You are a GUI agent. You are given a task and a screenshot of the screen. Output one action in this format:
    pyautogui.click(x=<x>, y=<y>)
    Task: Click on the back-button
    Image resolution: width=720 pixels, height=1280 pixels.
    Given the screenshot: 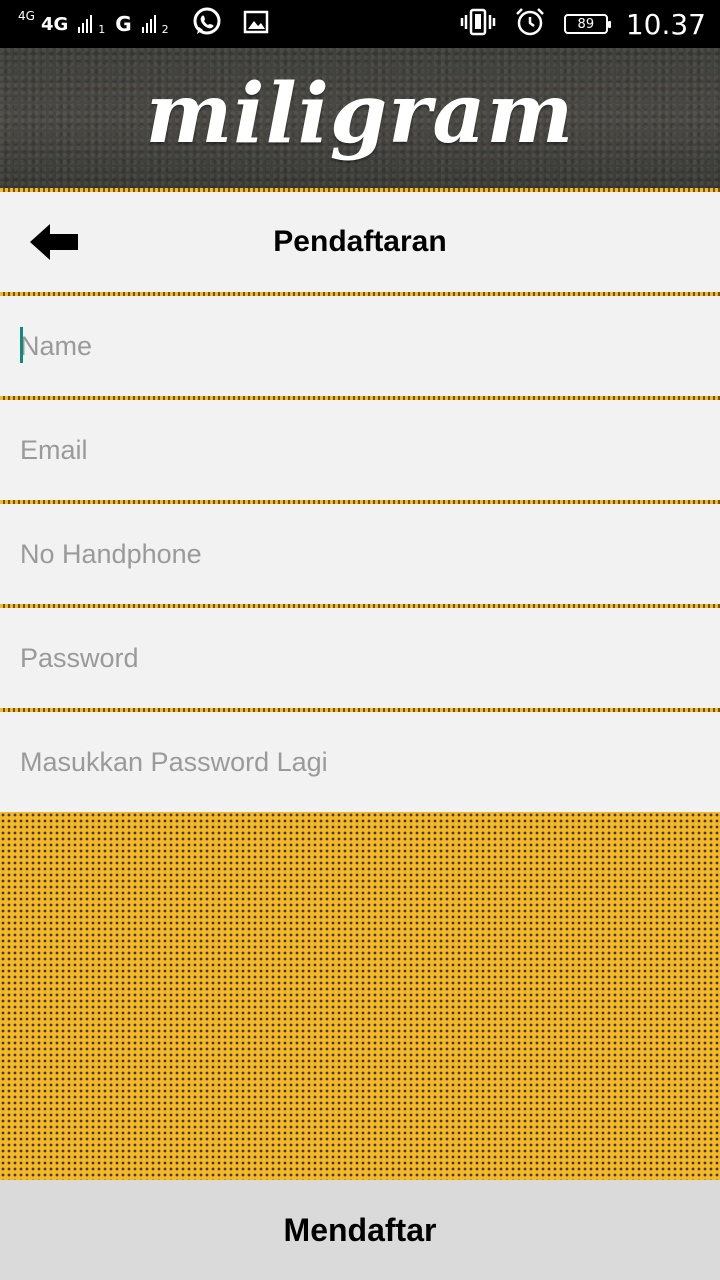 What is the action you would take?
    pyautogui.click(x=54, y=242)
    